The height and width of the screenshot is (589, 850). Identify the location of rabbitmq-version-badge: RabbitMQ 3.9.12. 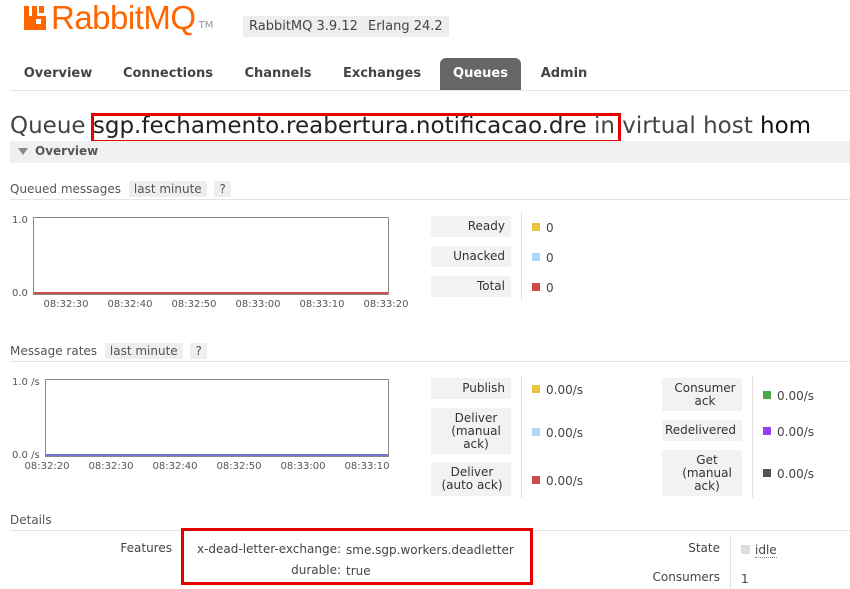
(303, 26).